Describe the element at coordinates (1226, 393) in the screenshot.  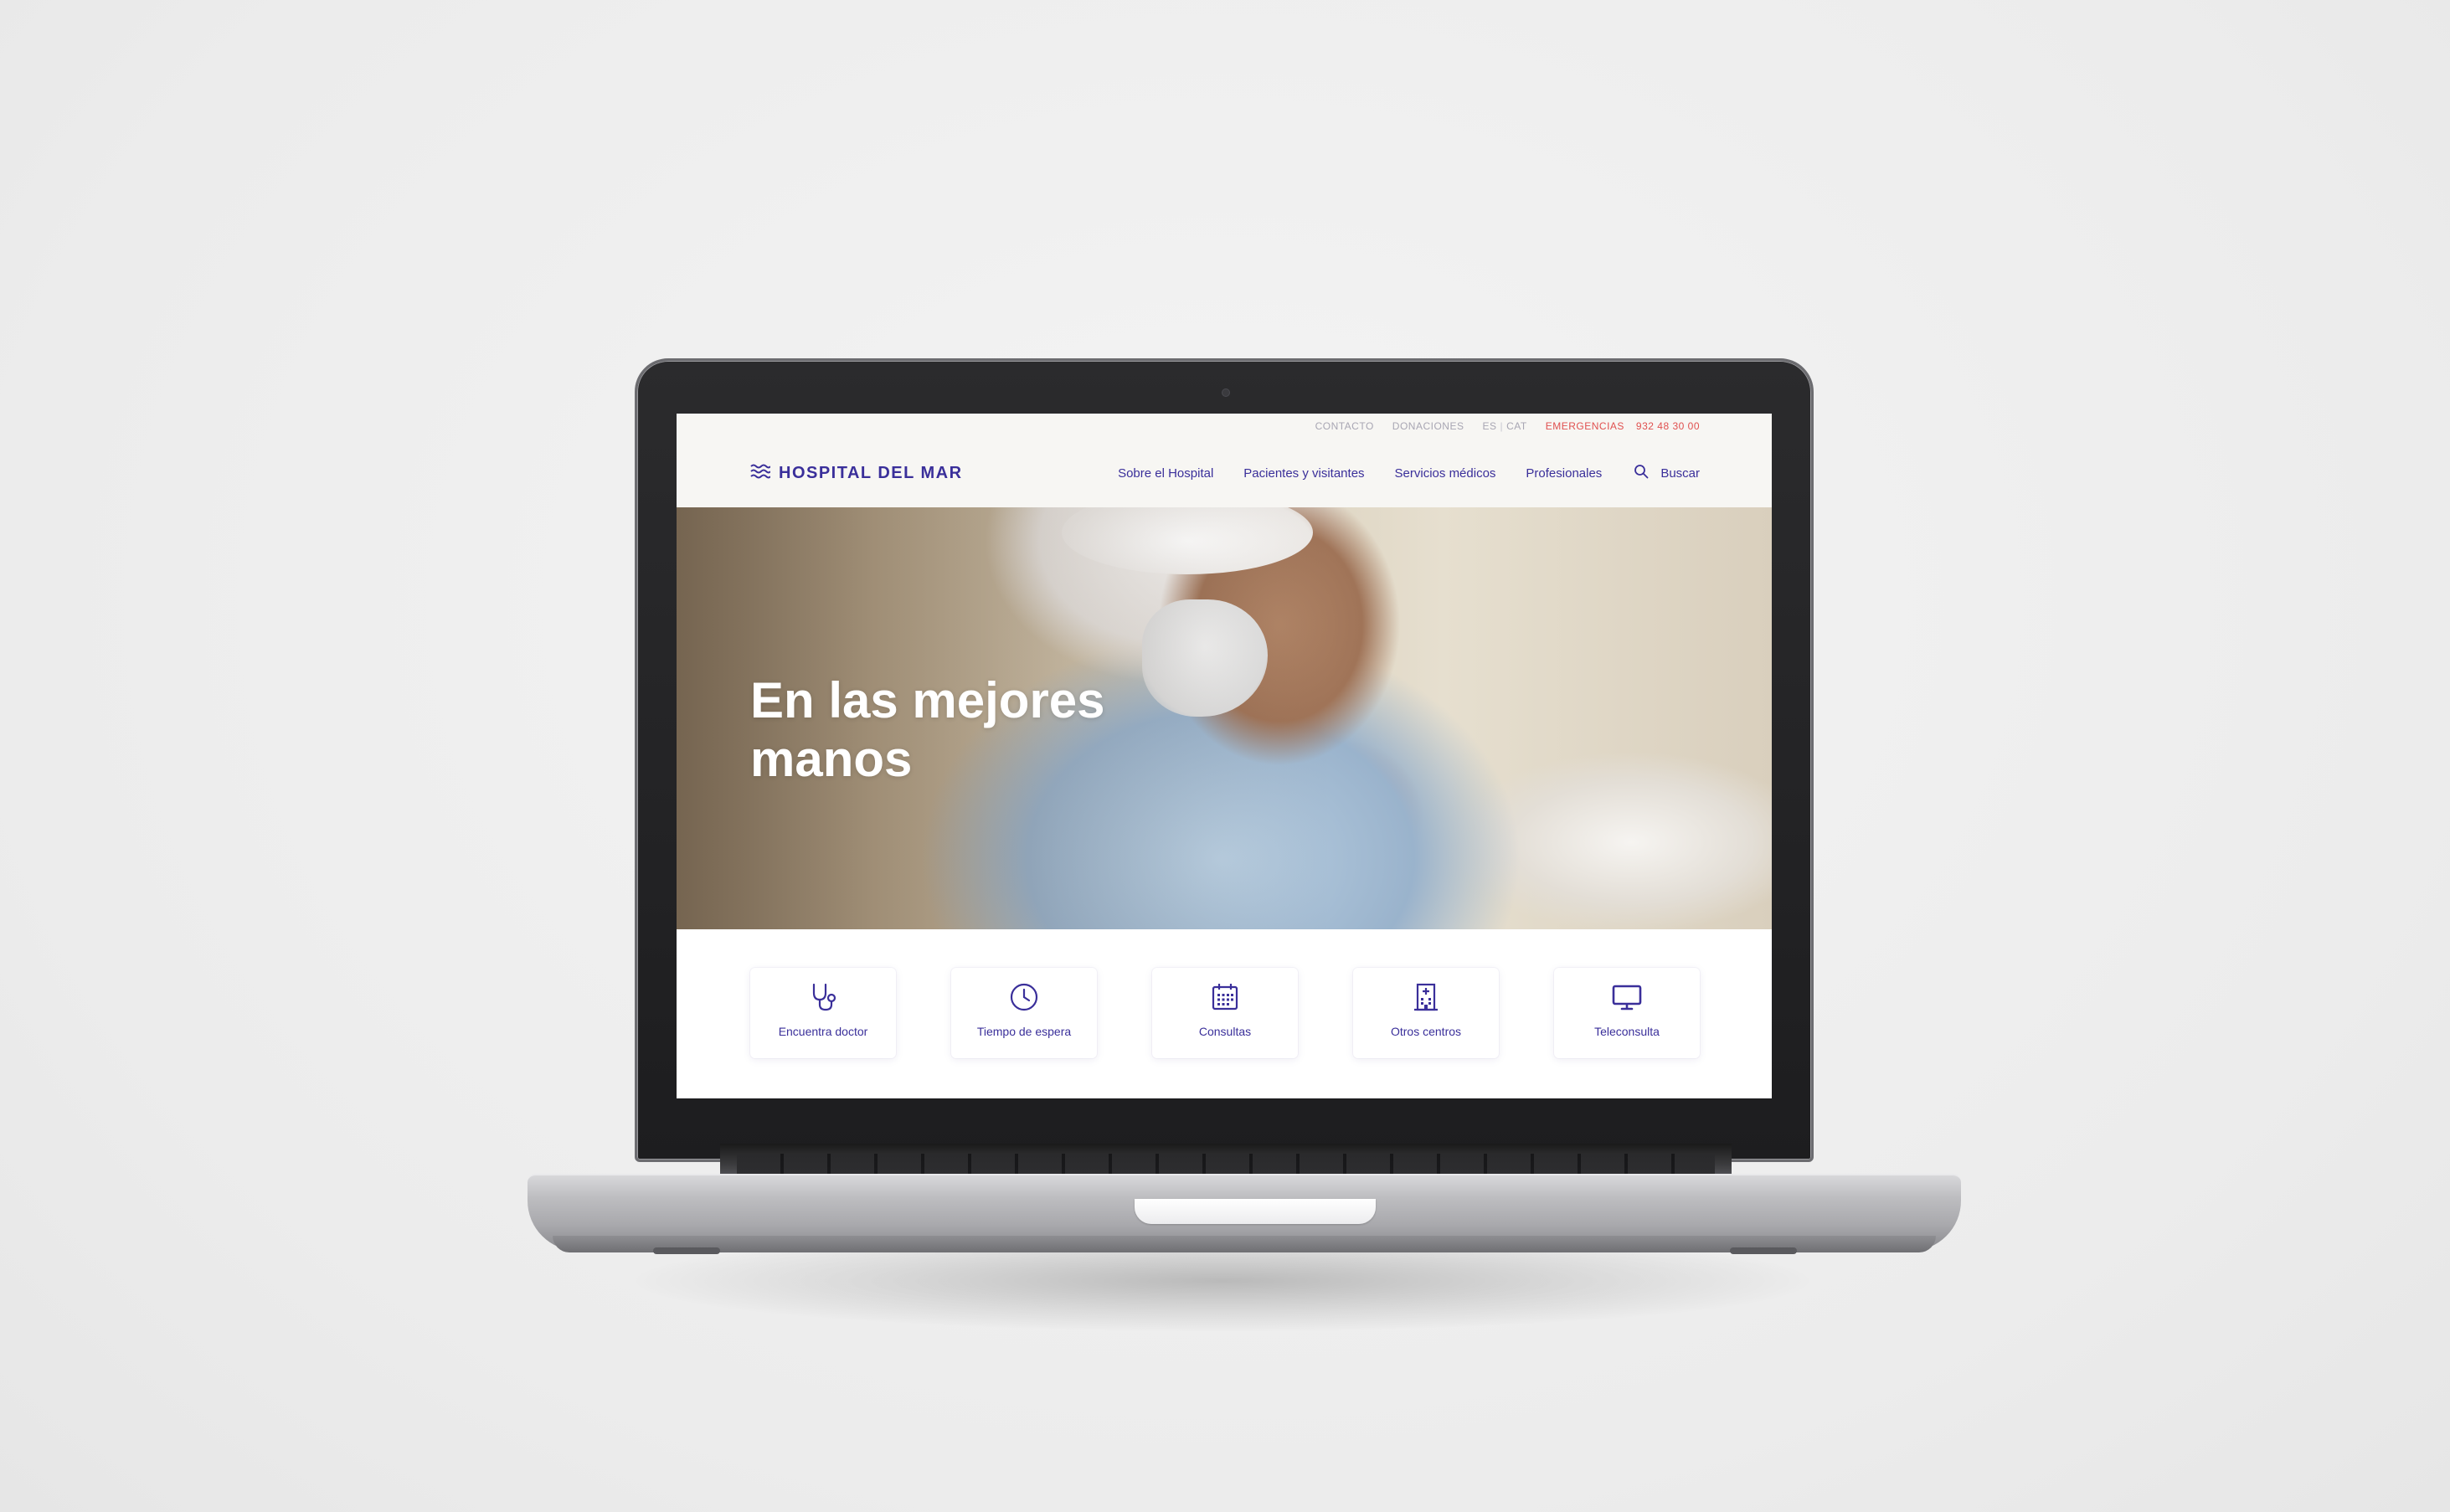
I see `webcam` at that location.